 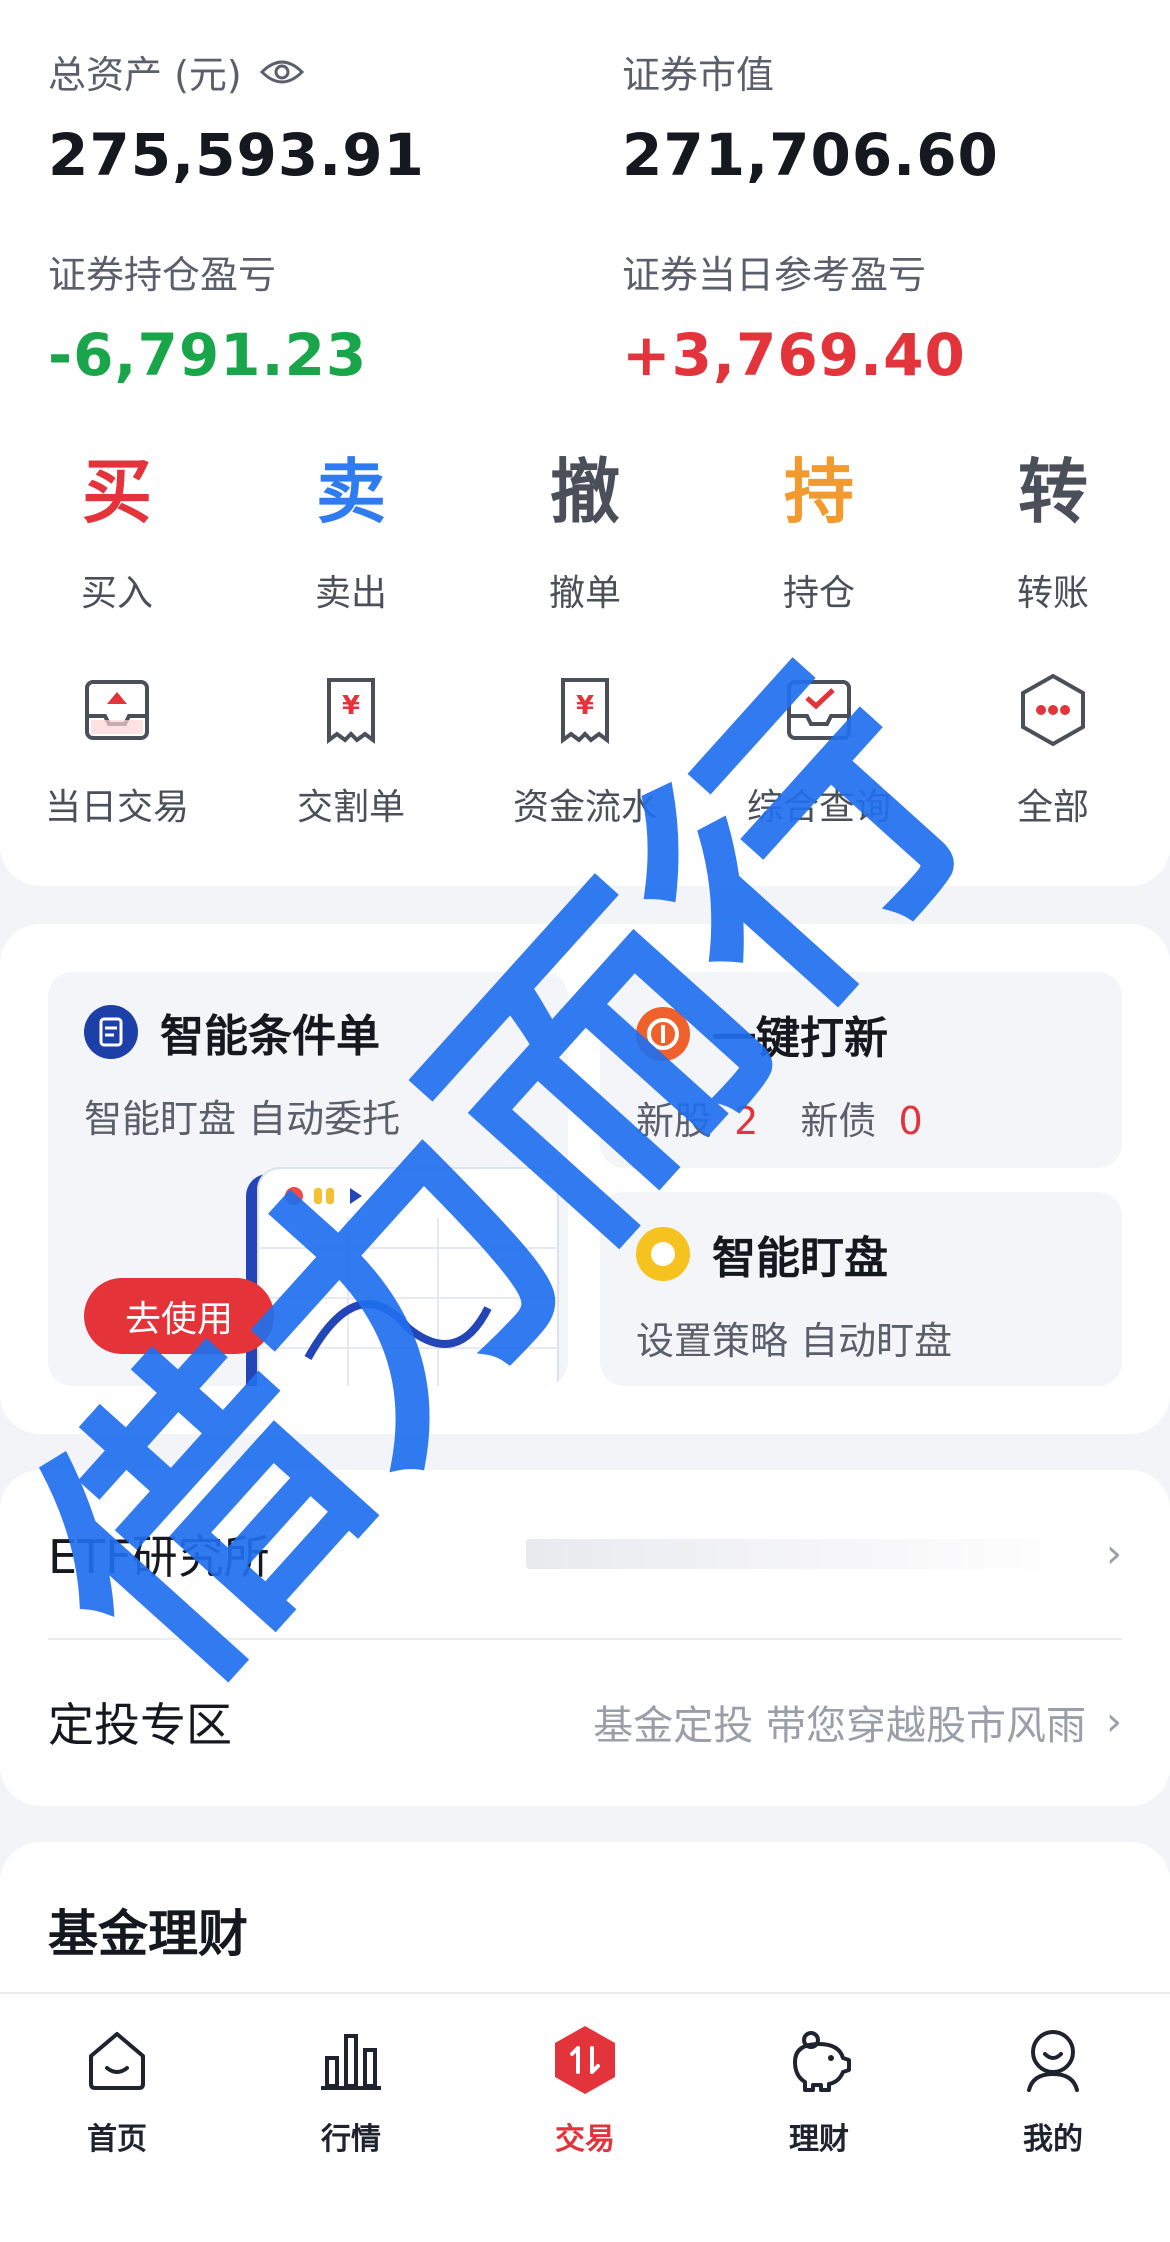 What do you see at coordinates (140, 1725) in the screenshot?
I see `plan-title: 定投专区` at bounding box center [140, 1725].